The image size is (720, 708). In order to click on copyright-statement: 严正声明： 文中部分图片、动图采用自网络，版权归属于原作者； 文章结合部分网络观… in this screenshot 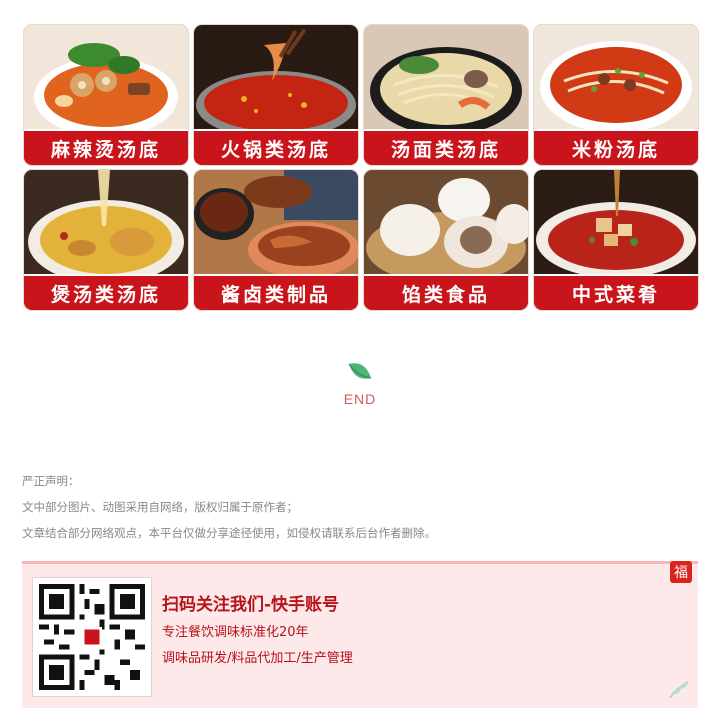, I will do `click(352, 507)`.